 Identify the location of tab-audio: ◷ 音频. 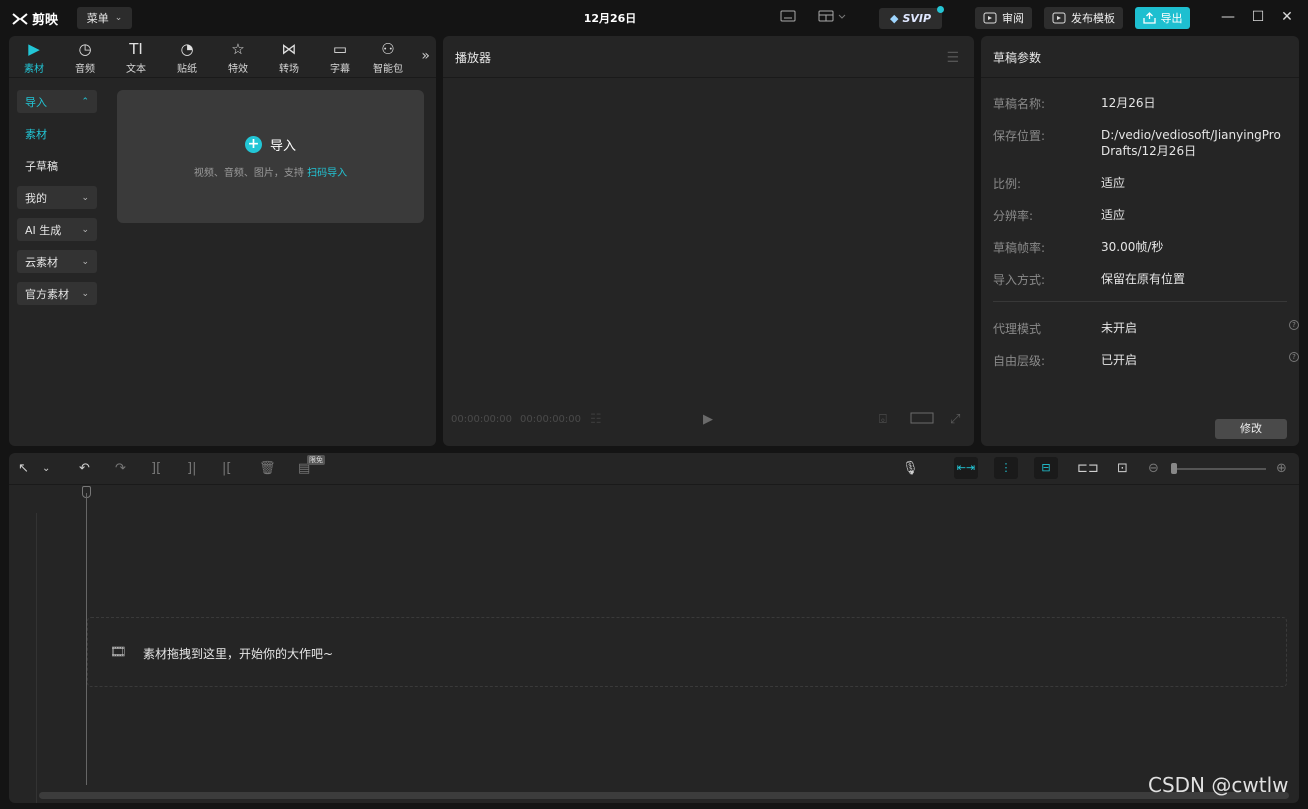
(85, 57).